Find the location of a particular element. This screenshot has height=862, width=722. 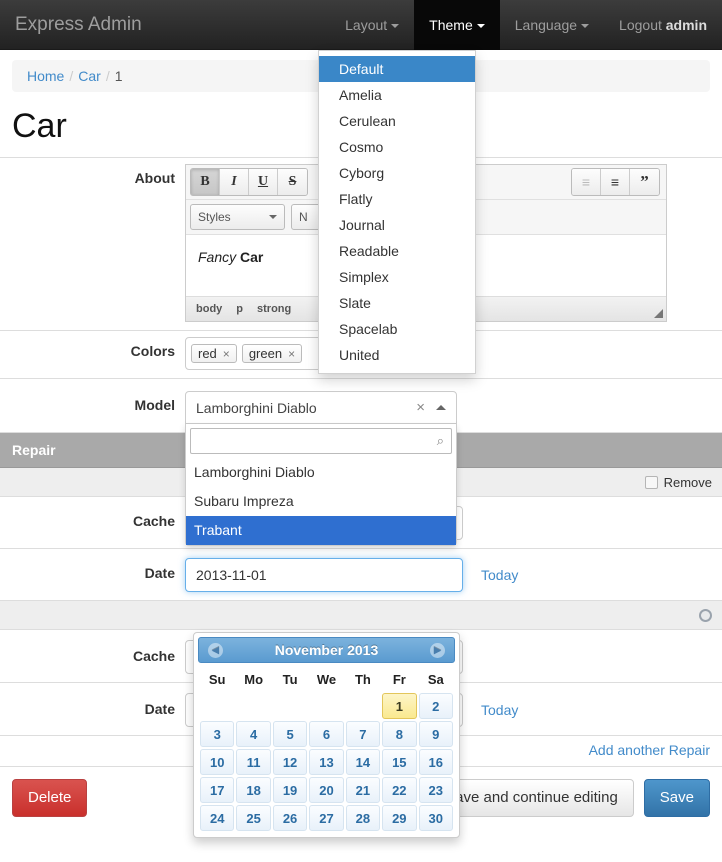

model-option-trabant: Trabant is located at coordinates (321, 531).